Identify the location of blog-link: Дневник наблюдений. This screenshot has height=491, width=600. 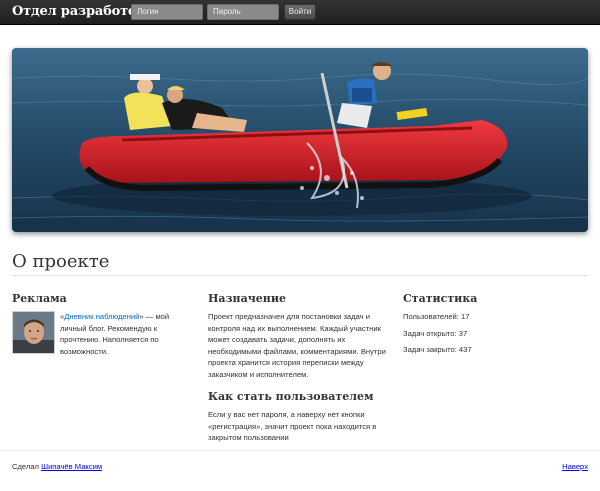
(101, 316).